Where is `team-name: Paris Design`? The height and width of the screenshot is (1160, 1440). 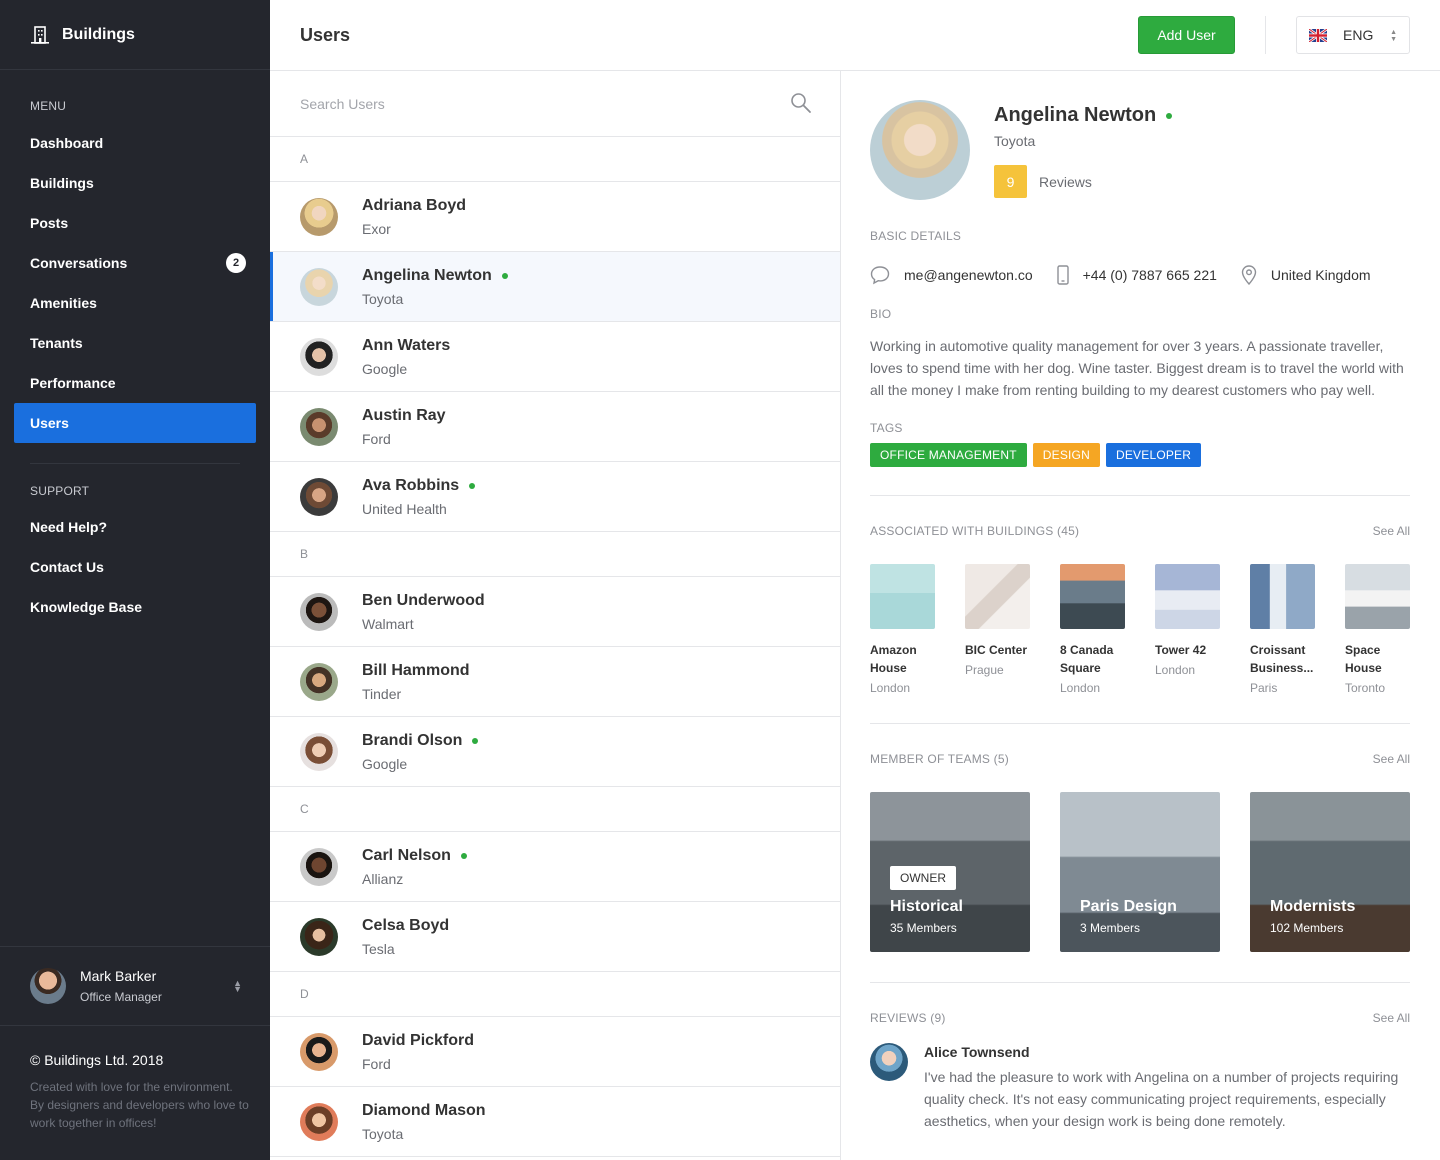 team-name: Paris Design is located at coordinates (1128, 906).